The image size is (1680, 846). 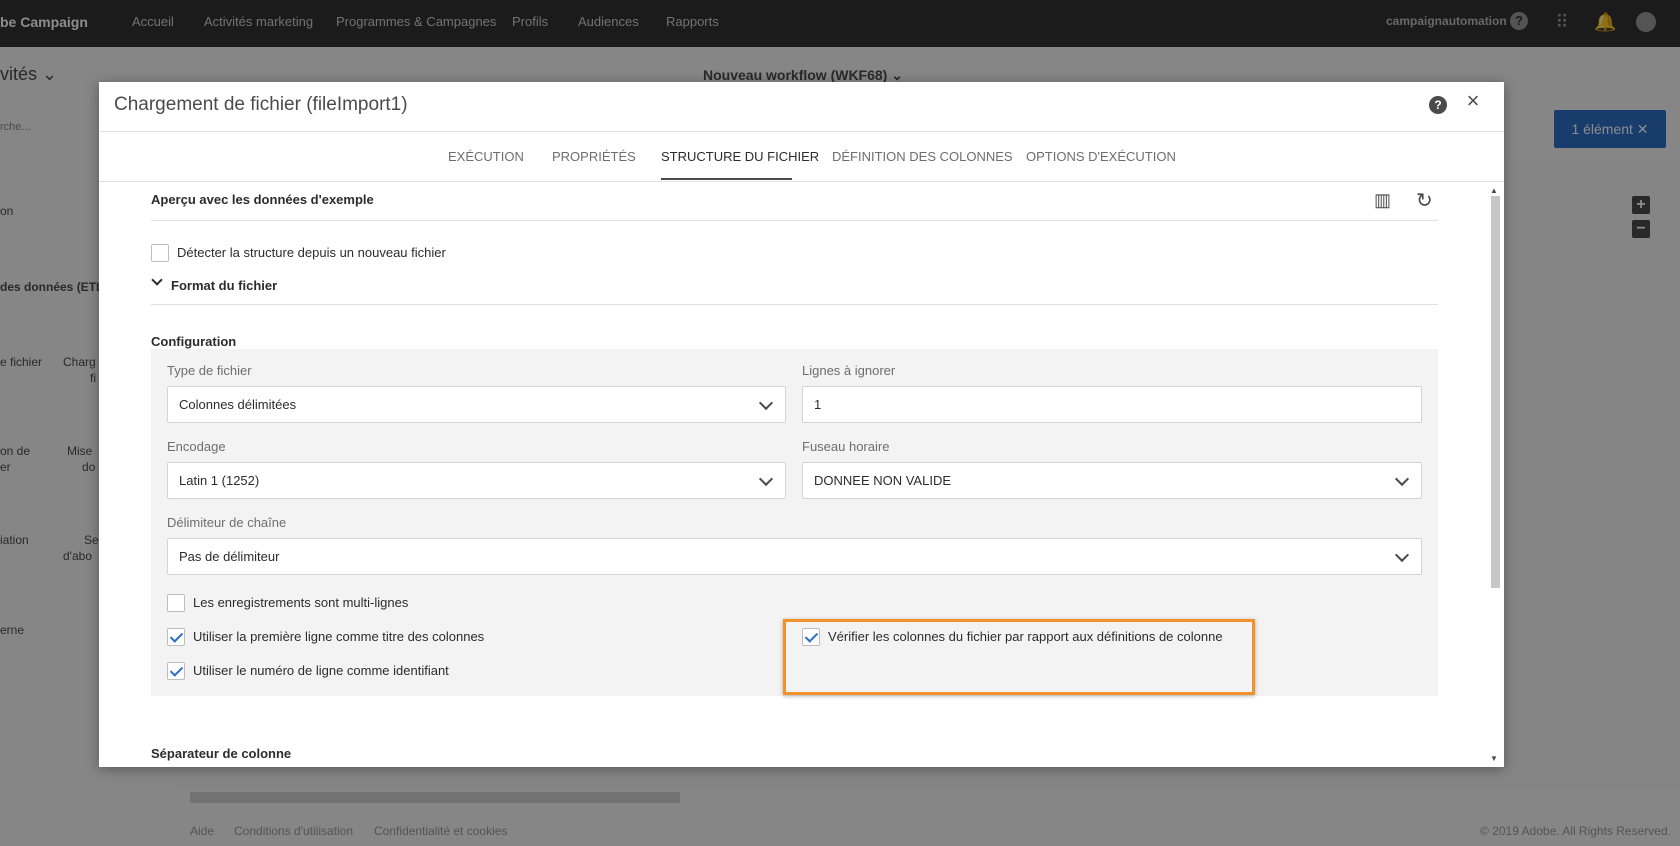 What do you see at coordinates (176, 603) in the screenshot?
I see `multiline-checkbox` at bounding box center [176, 603].